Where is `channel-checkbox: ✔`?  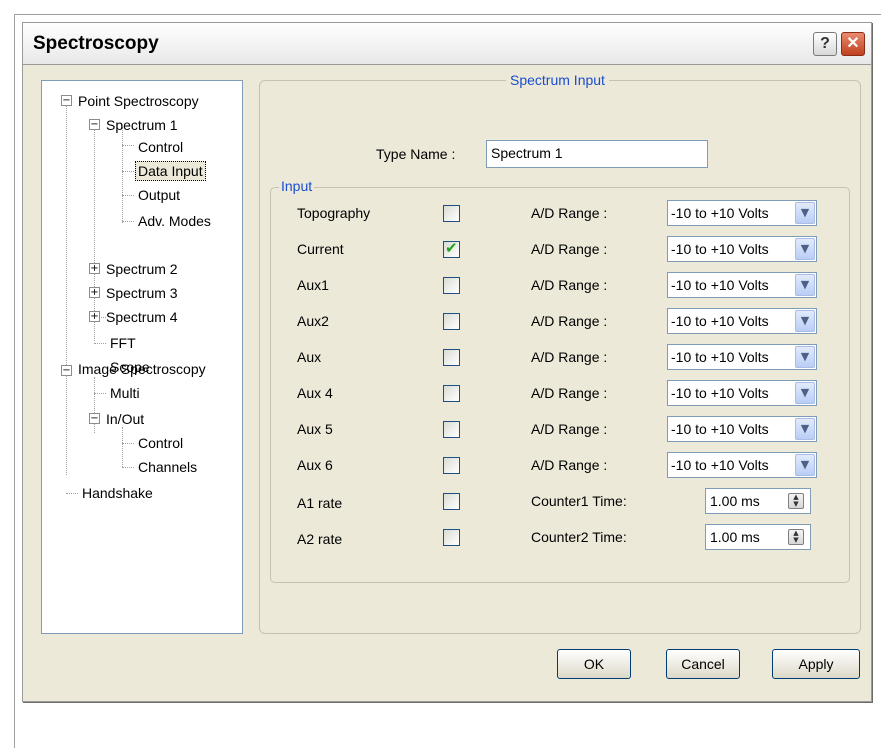
channel-checkbox: ✔ is located at coordinates (451, 248).